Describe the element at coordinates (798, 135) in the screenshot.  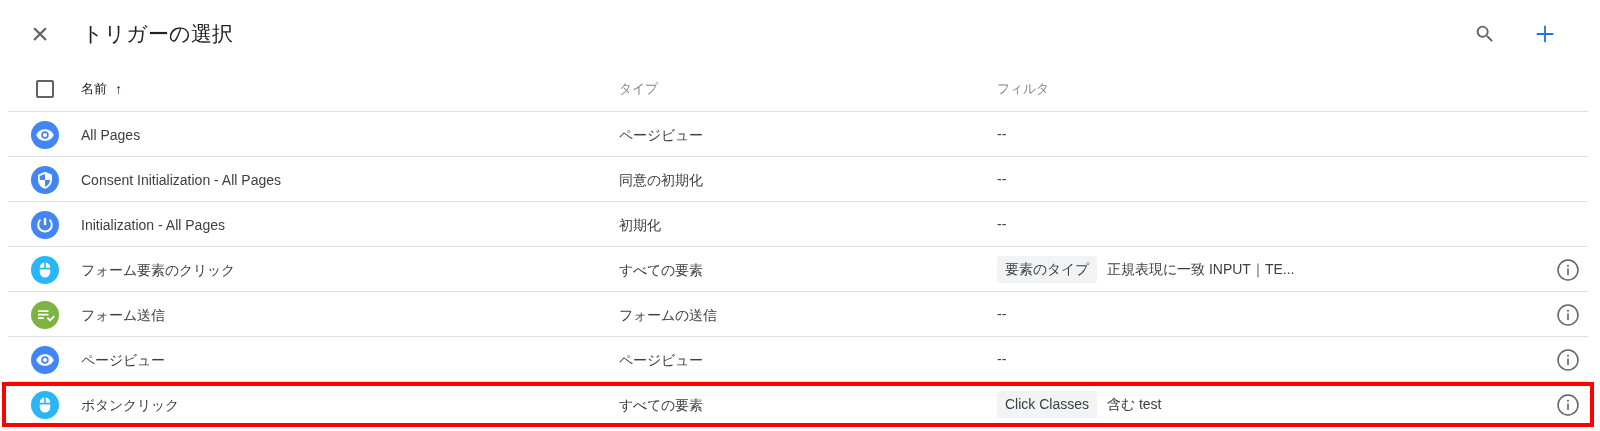
I see `table-row: All Pages ページビュー --` at that location.